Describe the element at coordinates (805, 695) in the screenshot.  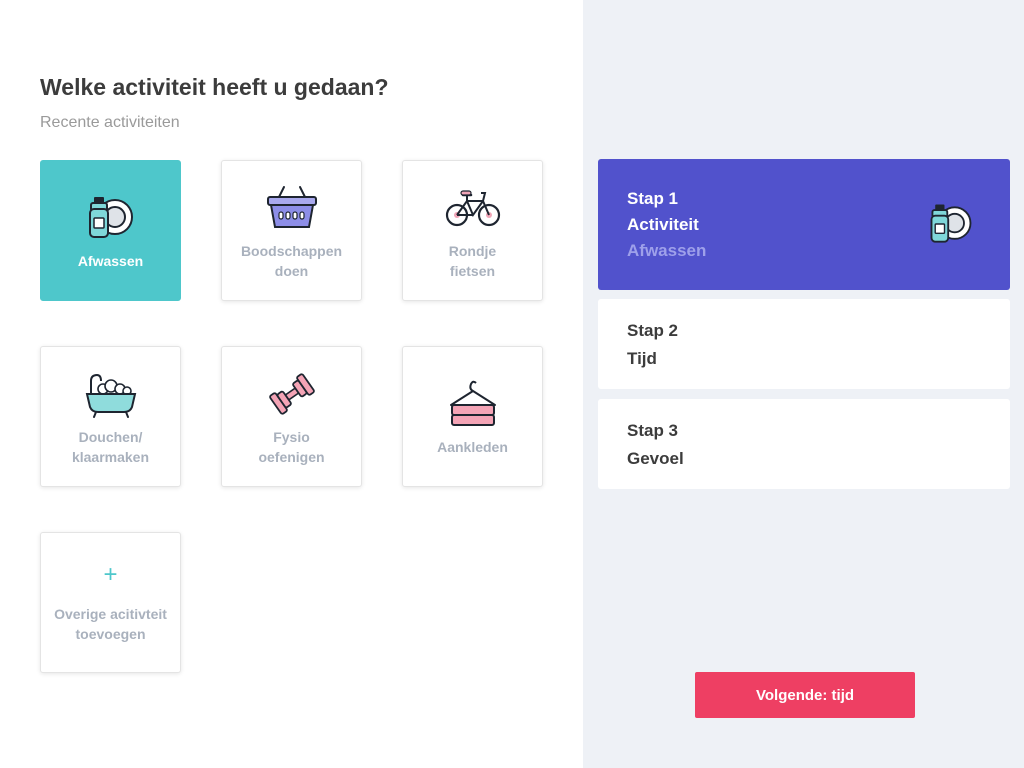
I see `next-time-button: Volgende: tijd` at that location.